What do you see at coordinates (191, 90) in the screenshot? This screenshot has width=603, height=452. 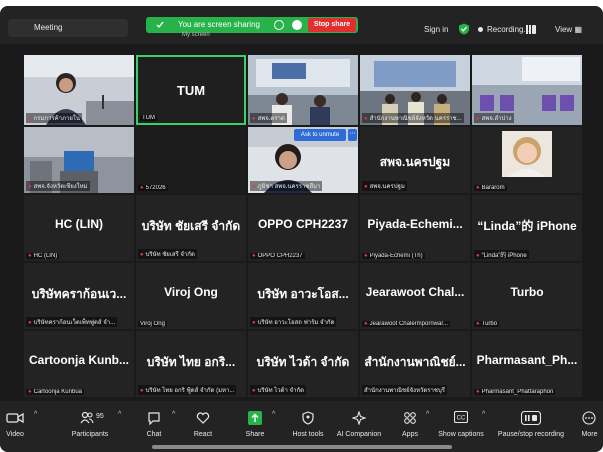 I see `participant-tile-active: TUM TUM` at bounding box center [191, 90].